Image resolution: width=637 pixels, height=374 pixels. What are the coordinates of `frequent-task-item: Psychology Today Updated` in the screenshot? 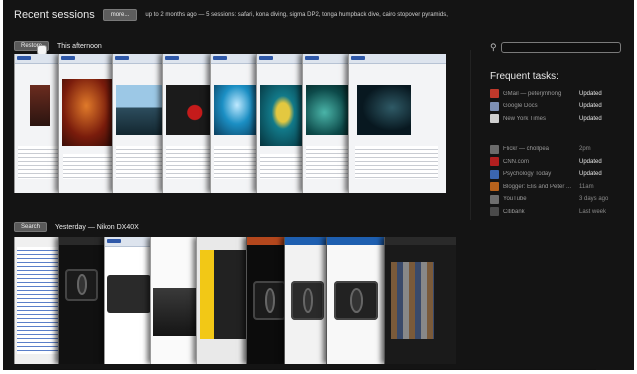 It's located at (556, 174).